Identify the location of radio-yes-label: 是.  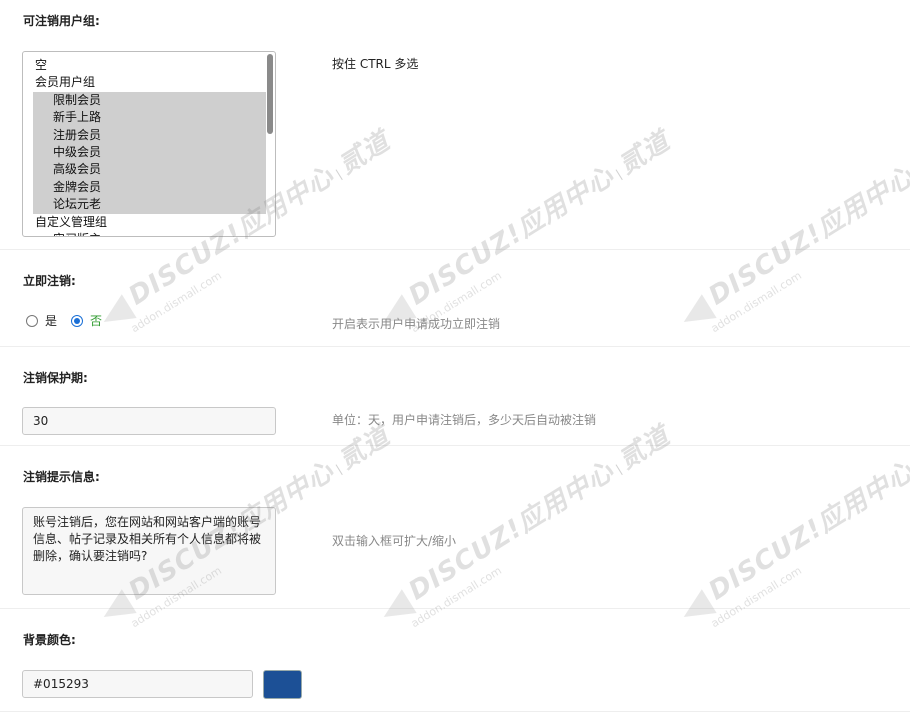
(51, 320).